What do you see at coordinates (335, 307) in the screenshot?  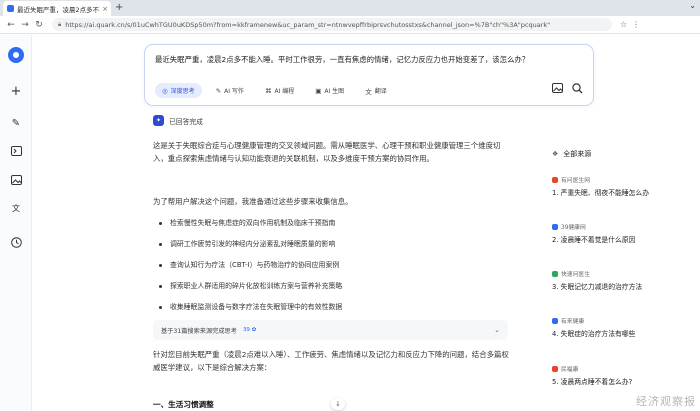 I see `list-item: 收集睡眠监测设备与数字疗法在失眠管理中的有效性数据` at bounding box center [335, 307].